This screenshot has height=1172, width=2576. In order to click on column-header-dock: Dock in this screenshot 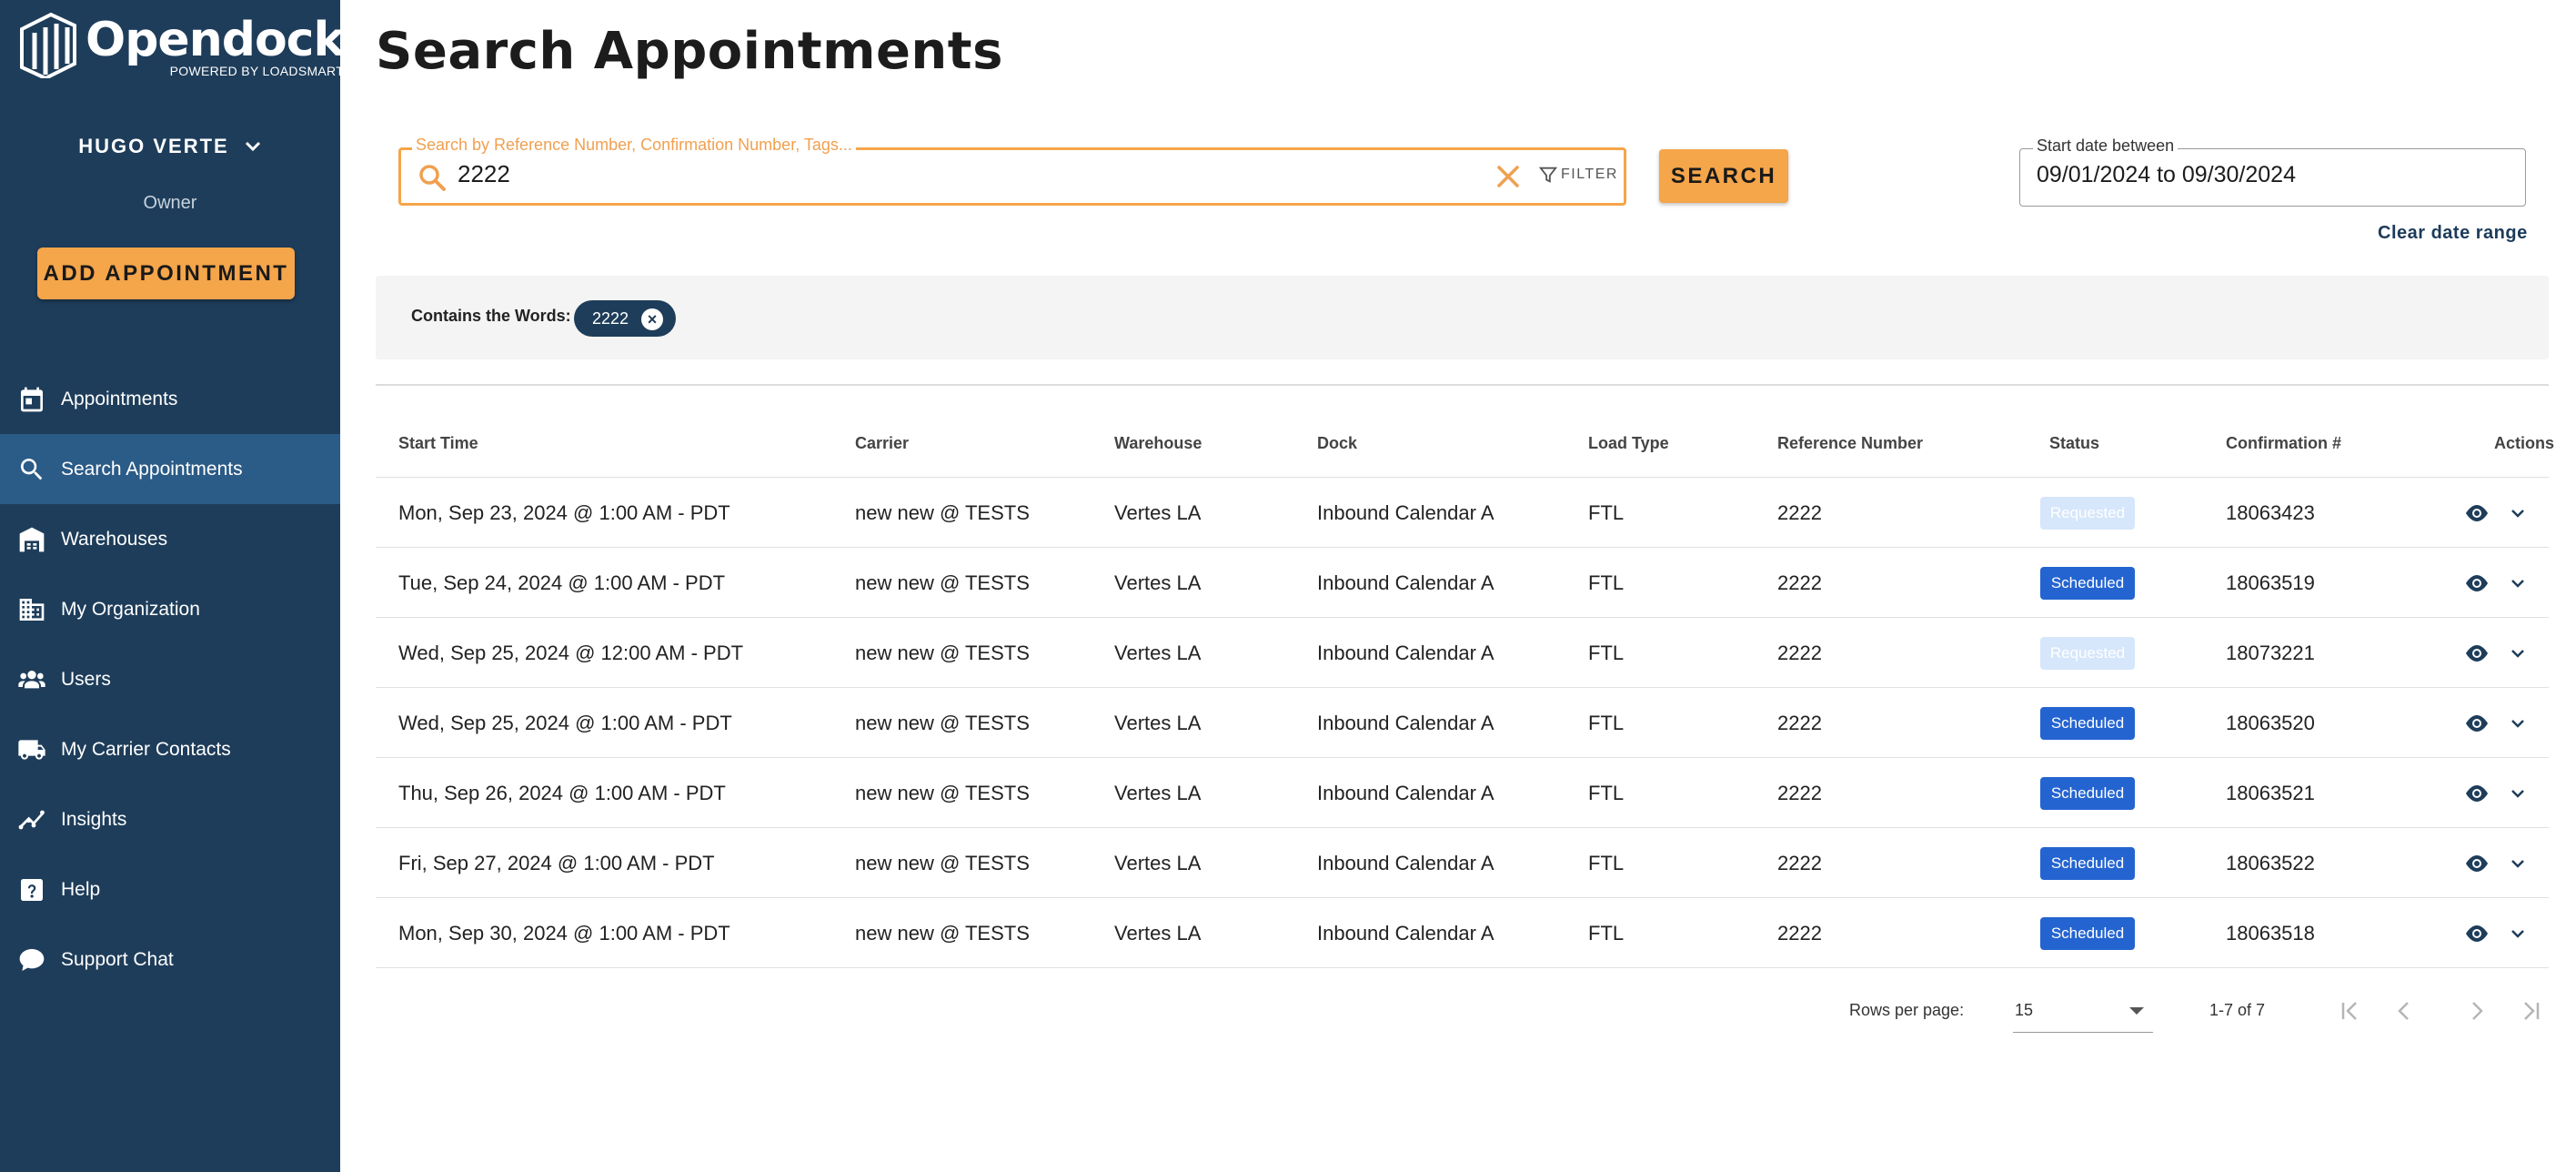, I will do `click(1337, 443)`.